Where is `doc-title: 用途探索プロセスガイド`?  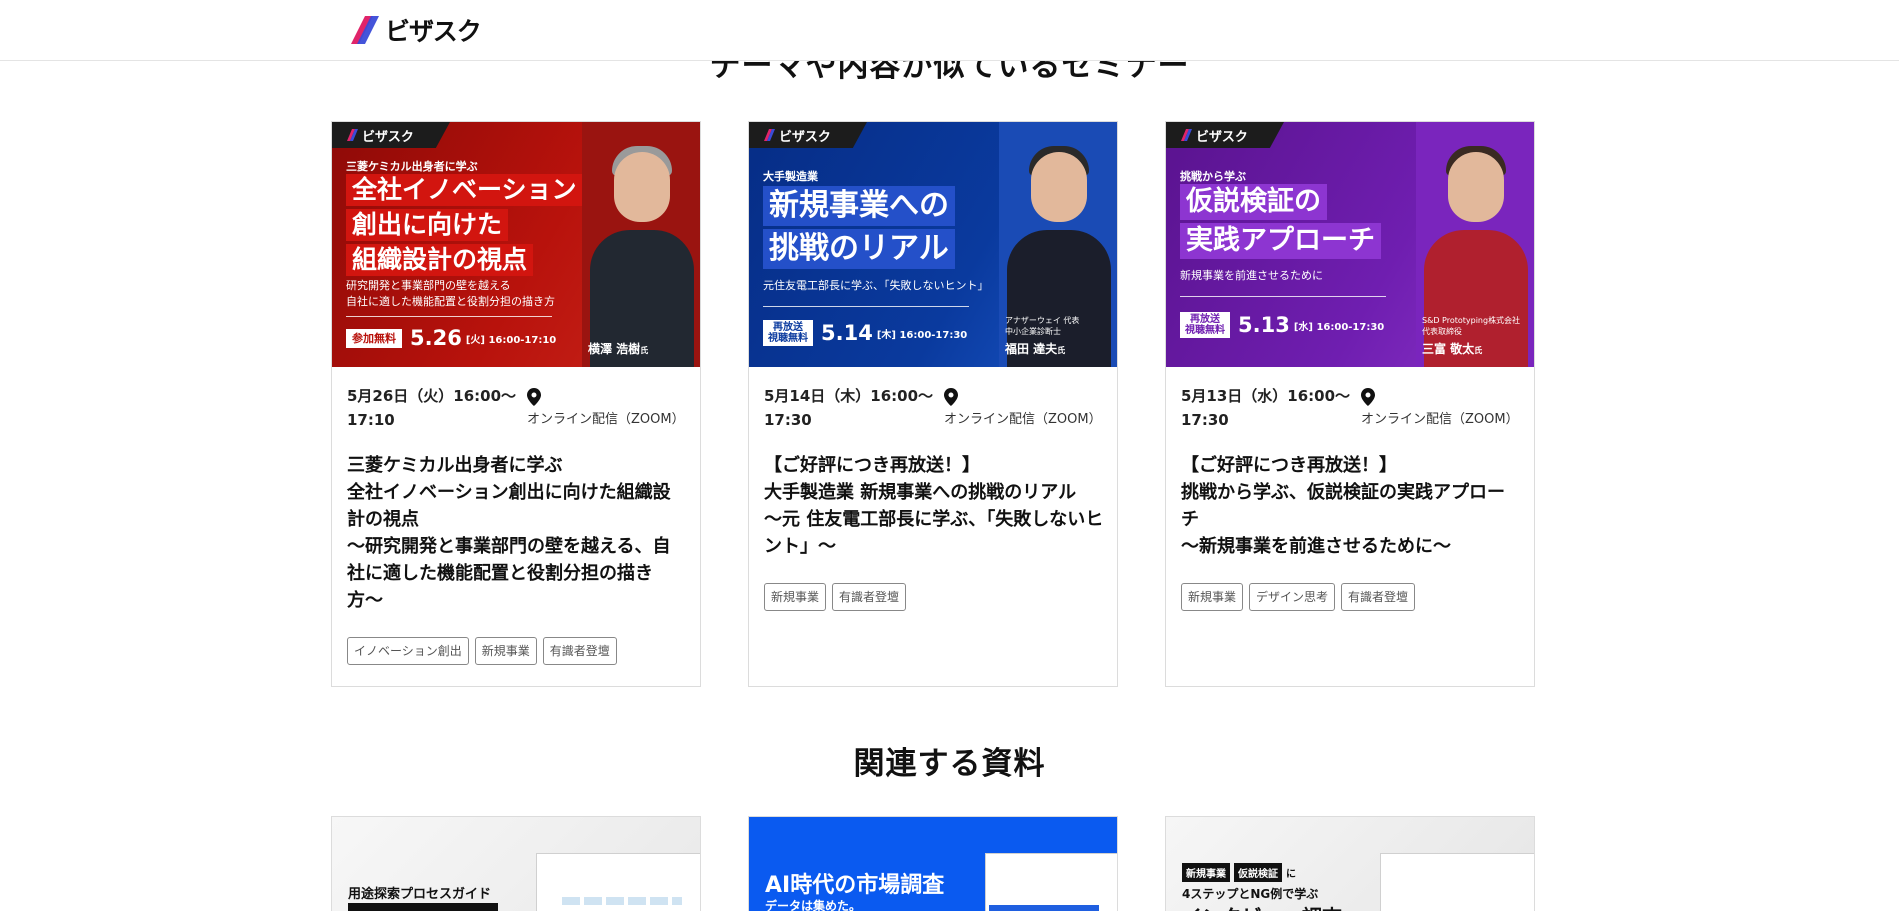
doc-title: 用途探索プロセスガイド is located at coordinates (420, 894).